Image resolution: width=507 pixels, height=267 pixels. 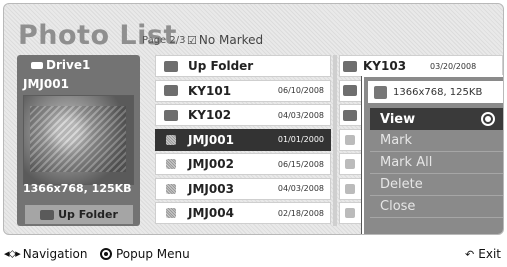 I want to click on list-item: JMJ001 01/01/2000, so click(x=243, y=139).